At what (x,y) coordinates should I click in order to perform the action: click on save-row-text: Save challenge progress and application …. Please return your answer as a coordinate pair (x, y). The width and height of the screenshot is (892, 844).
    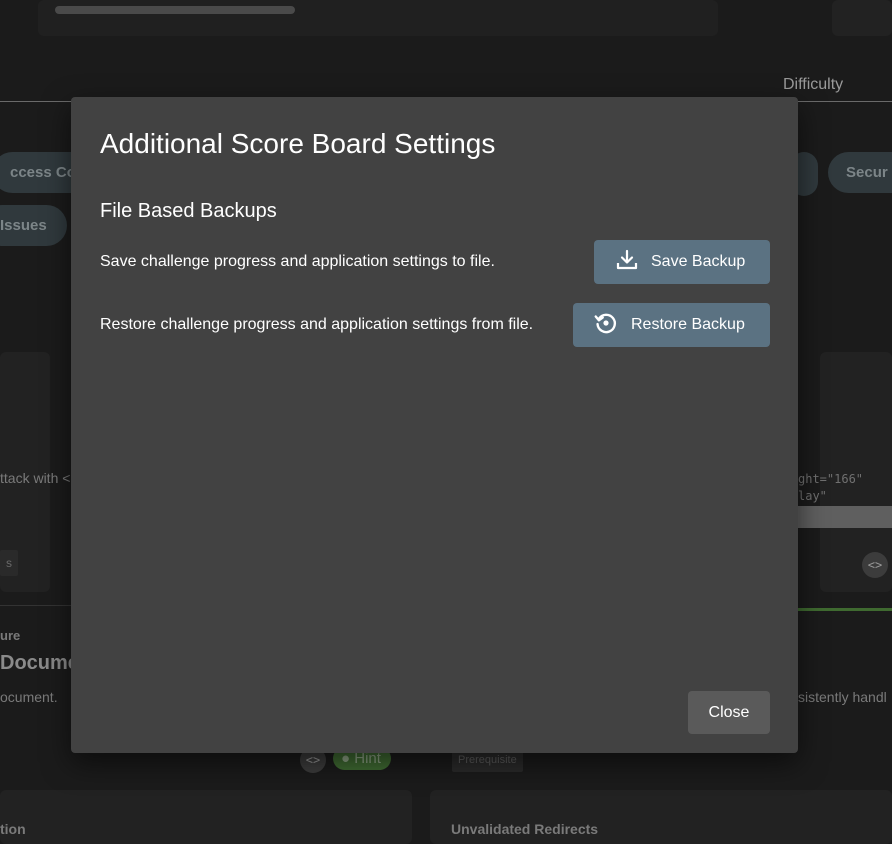
    Looking at the image, I should click on (297, 261).